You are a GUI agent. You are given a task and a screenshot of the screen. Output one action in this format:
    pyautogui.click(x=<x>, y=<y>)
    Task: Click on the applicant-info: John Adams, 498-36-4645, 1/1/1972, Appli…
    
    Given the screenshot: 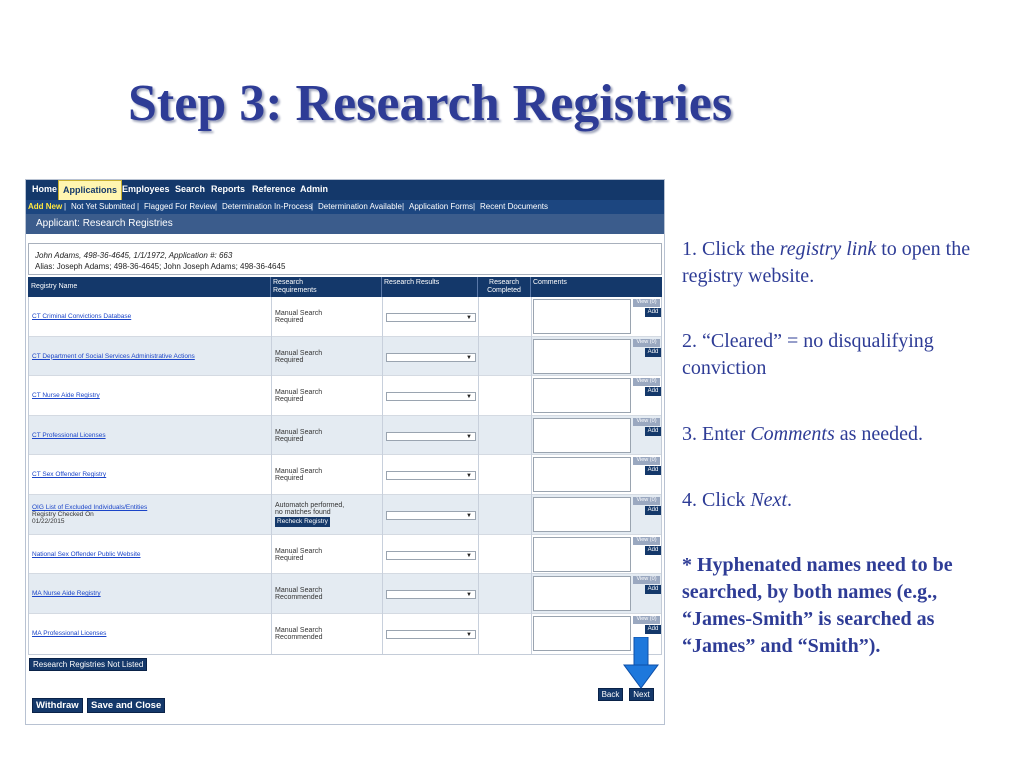 What is the action you would take?
    pyautogui.click(x=345, y=259)
    